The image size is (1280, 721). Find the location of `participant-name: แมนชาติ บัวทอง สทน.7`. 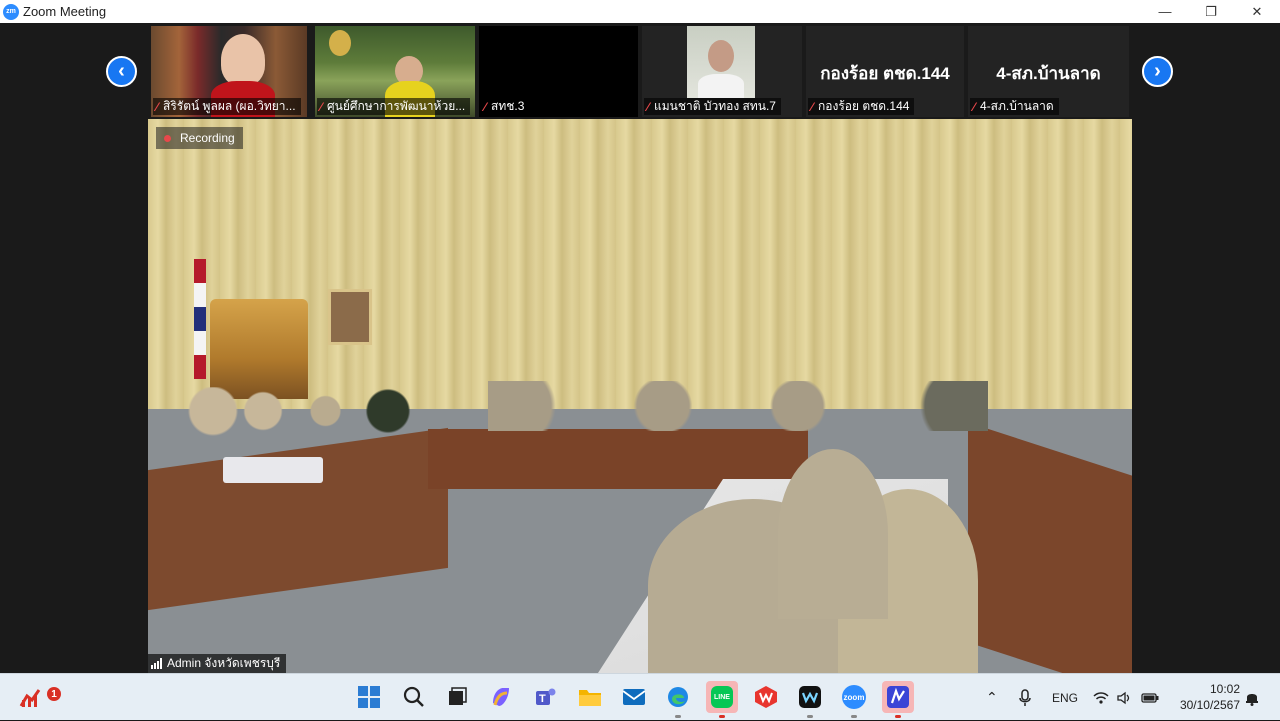

participant-name: แมนชาติ บัวทอง สทน.7 is located at coordinates (715, 106).